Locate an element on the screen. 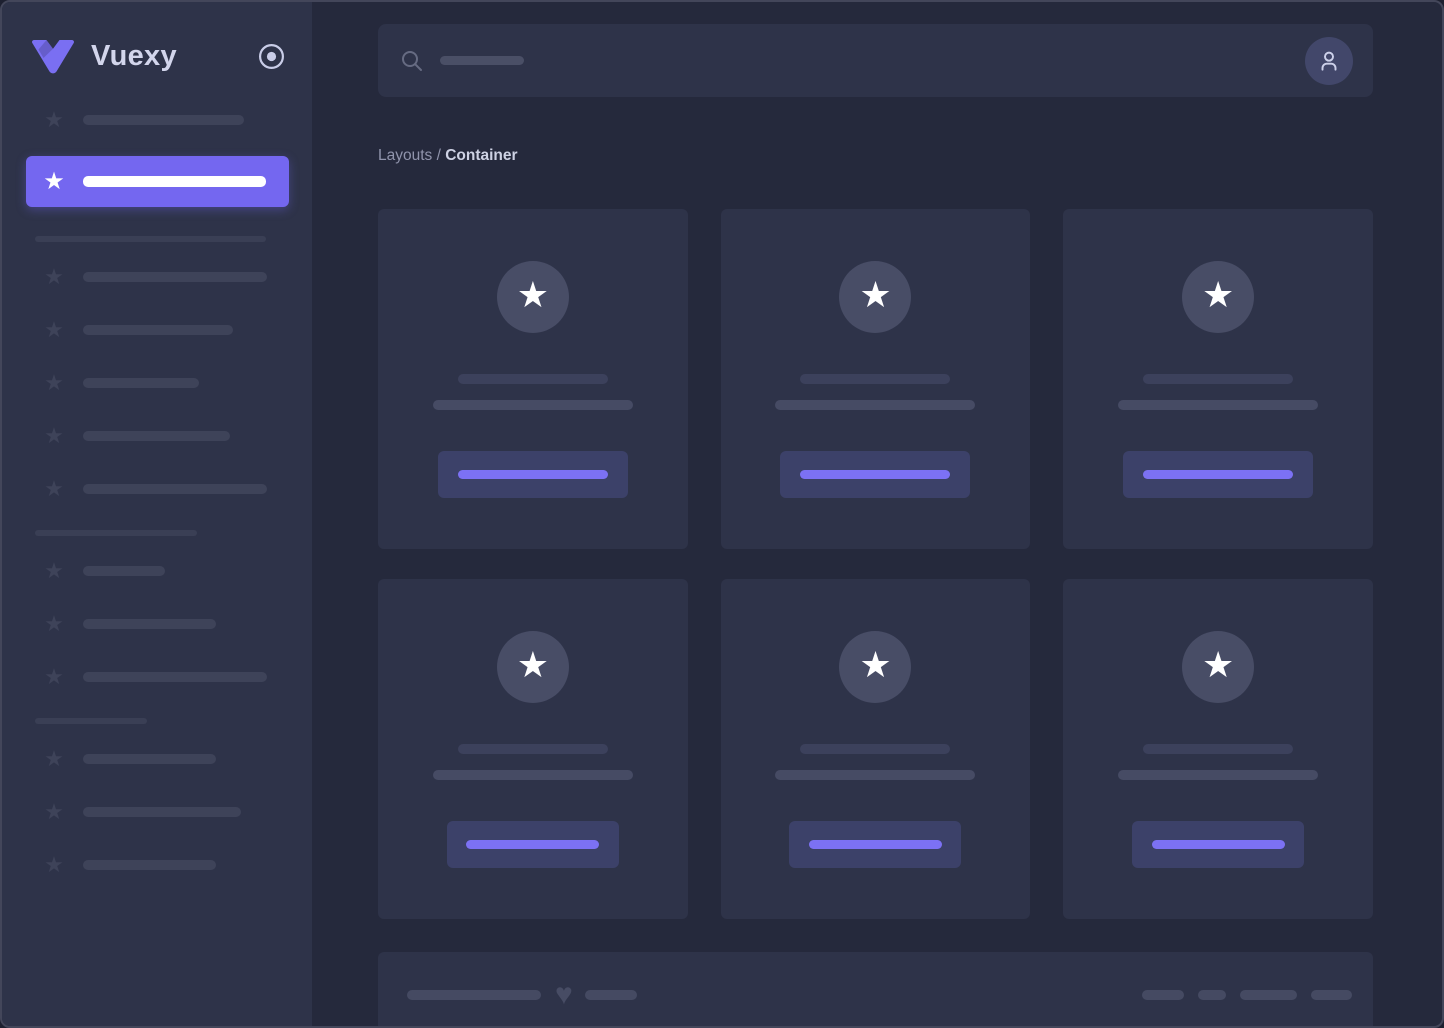  menu-pin-toggle is located at coordinates (271, 56).